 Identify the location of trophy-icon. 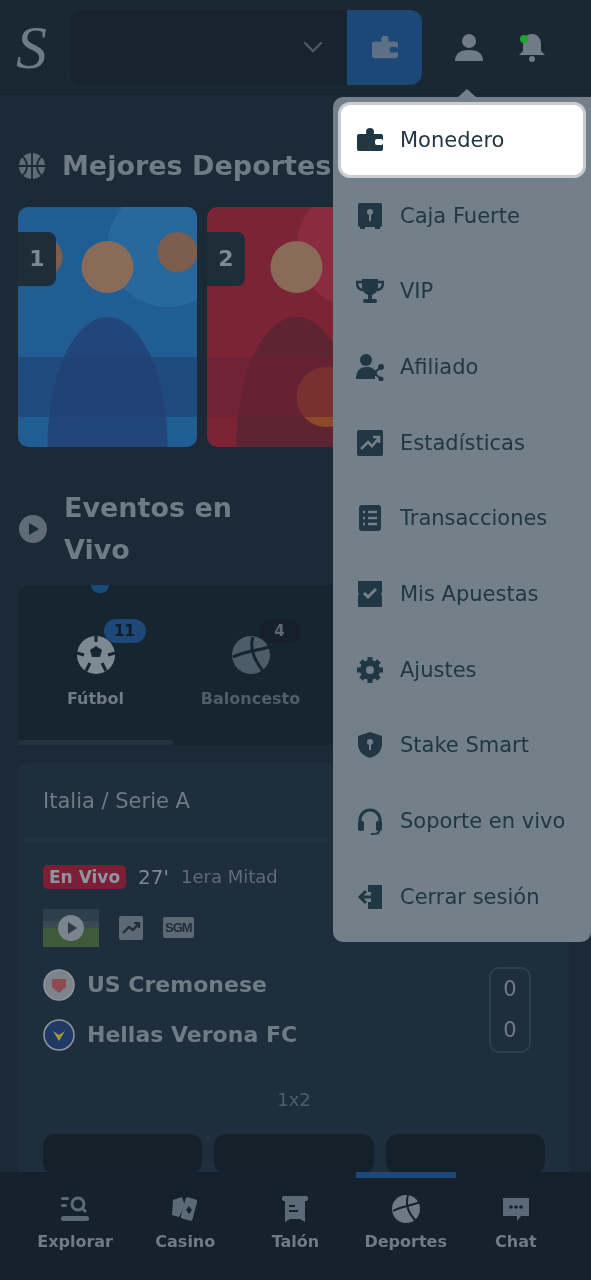
(370, 291).